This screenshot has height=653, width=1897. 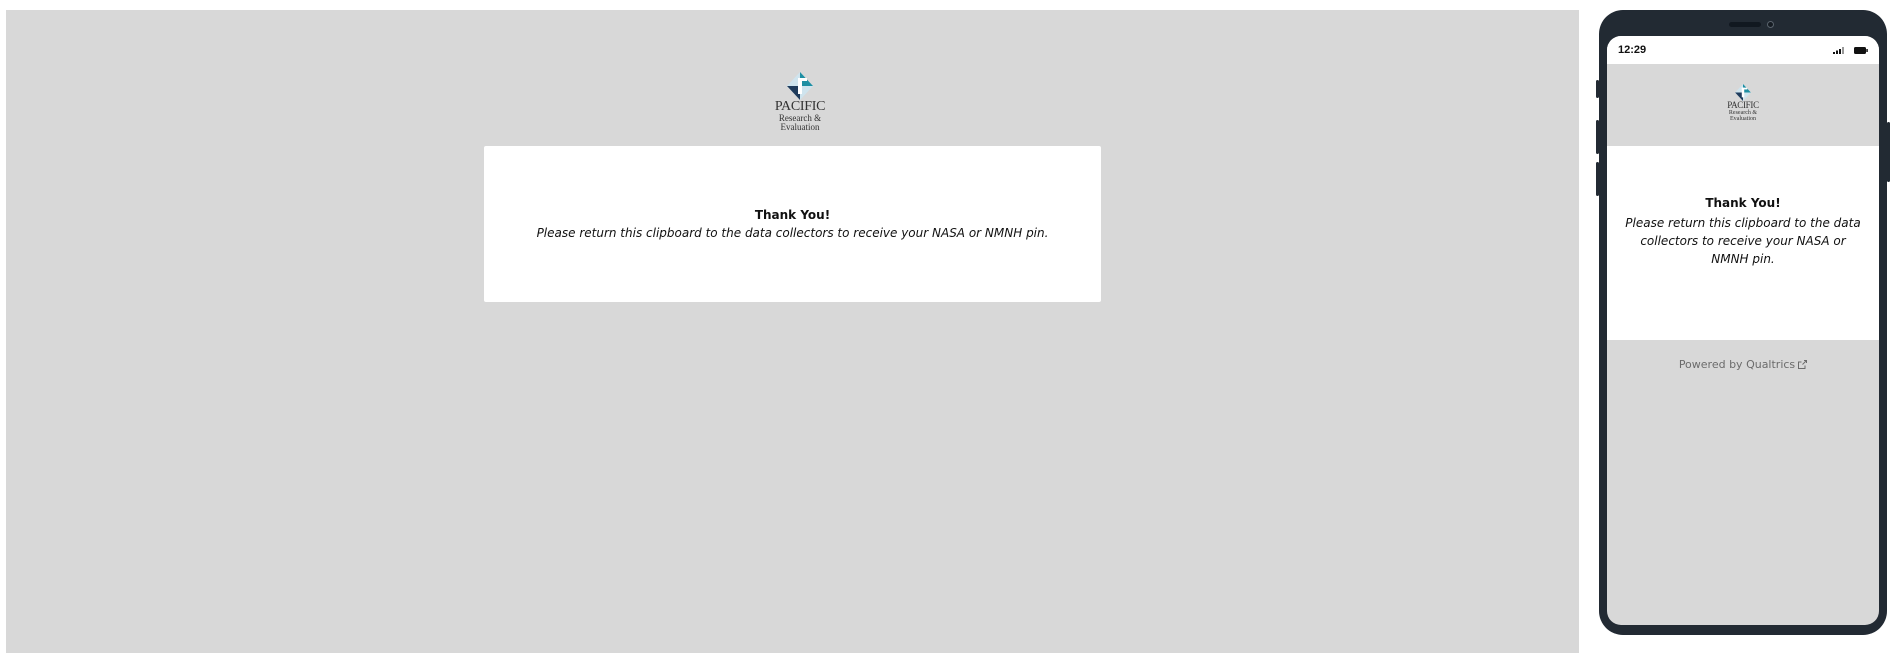 What do you see at coordinates (1745, 24) in the screenshot?
I see `phone-speaker` at bounding box center [1745, 24].